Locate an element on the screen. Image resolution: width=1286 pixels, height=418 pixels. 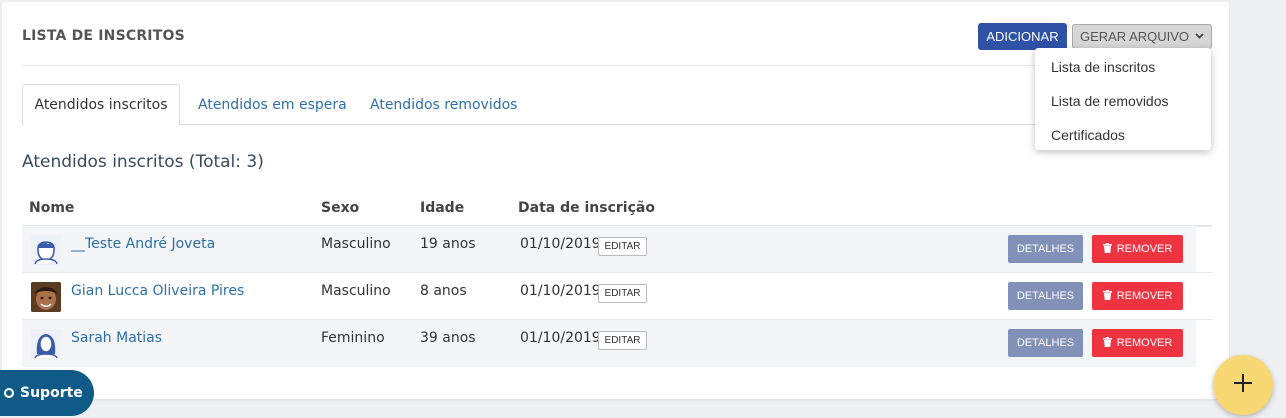
plus-icon is located at coordinates (1243, 385).